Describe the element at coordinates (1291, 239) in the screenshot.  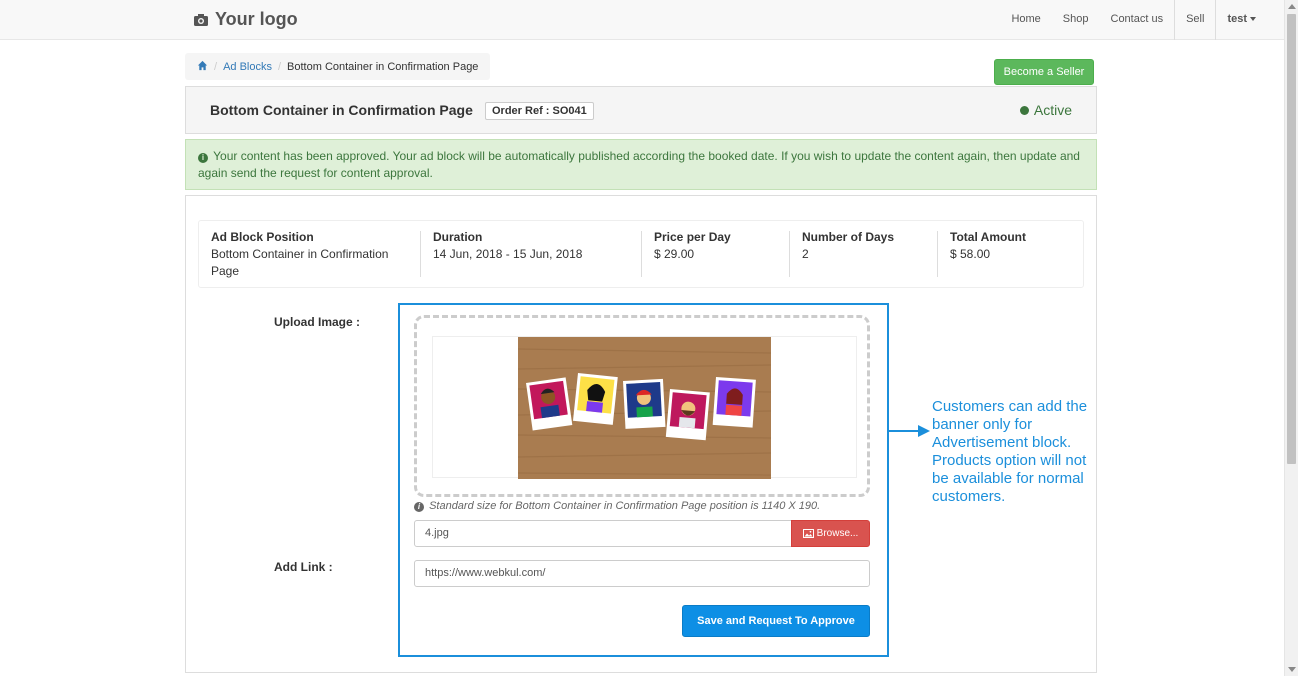
I see `scroll-thumb` at that location.